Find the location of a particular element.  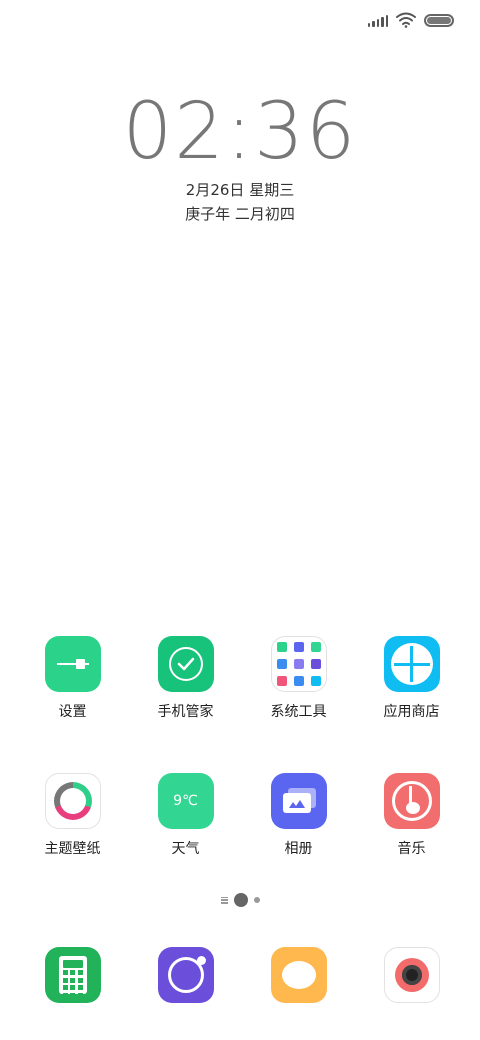

app-settings: 设置 is located at coordinates (72, 678).